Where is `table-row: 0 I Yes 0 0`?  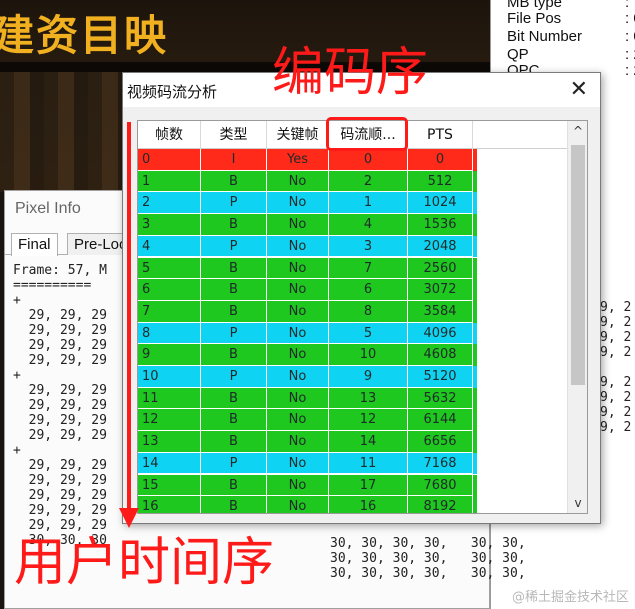 table-row: 0 I Yes 0 0 is located at coordinates (307, 160).